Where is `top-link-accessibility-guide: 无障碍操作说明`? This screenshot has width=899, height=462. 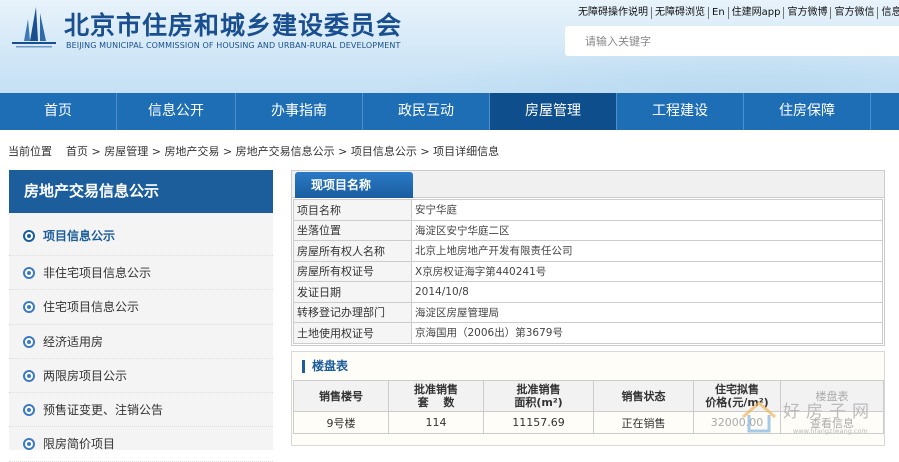 top-link-accessibility-guide: 无障碍操作说明 is located at coordinates (613, 13).